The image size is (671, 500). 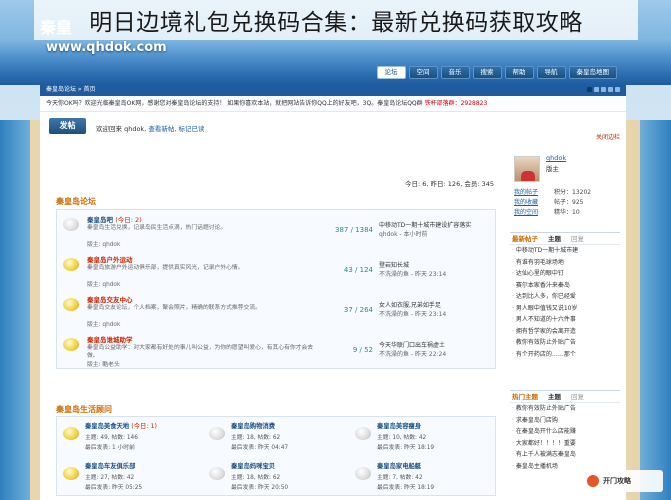 What do you see at coordinates (526, 213) in the screenshot?
I see `my-space-link: 我的空间` at bounding box center [526, 213].